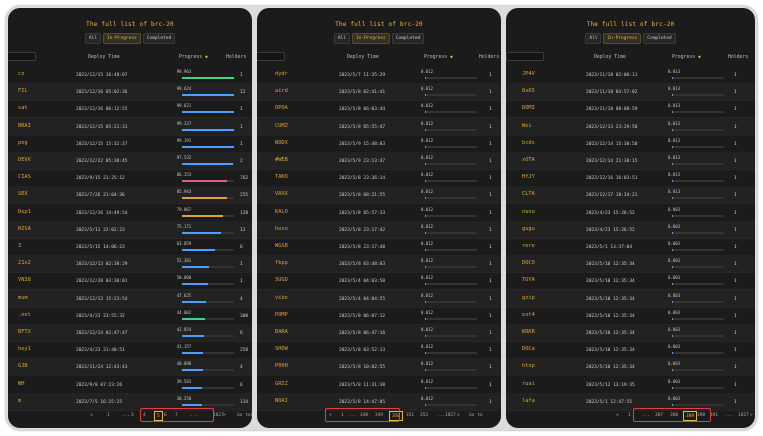 This screenshot has width=763, height=436. I want to click on table-row: SEX 2023/7/26 21:04:36 85.943 255, so click(130, 195).